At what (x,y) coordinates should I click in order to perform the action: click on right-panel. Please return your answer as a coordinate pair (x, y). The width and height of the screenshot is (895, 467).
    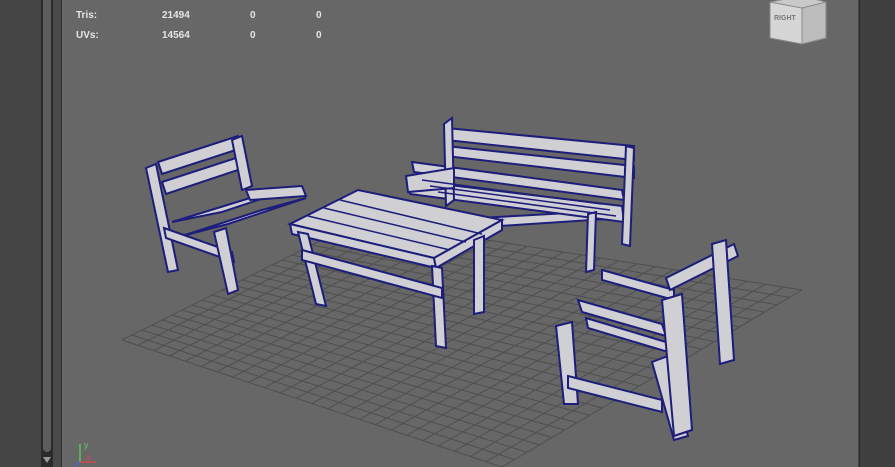
    Looking at the image, I should click on (877, 233).